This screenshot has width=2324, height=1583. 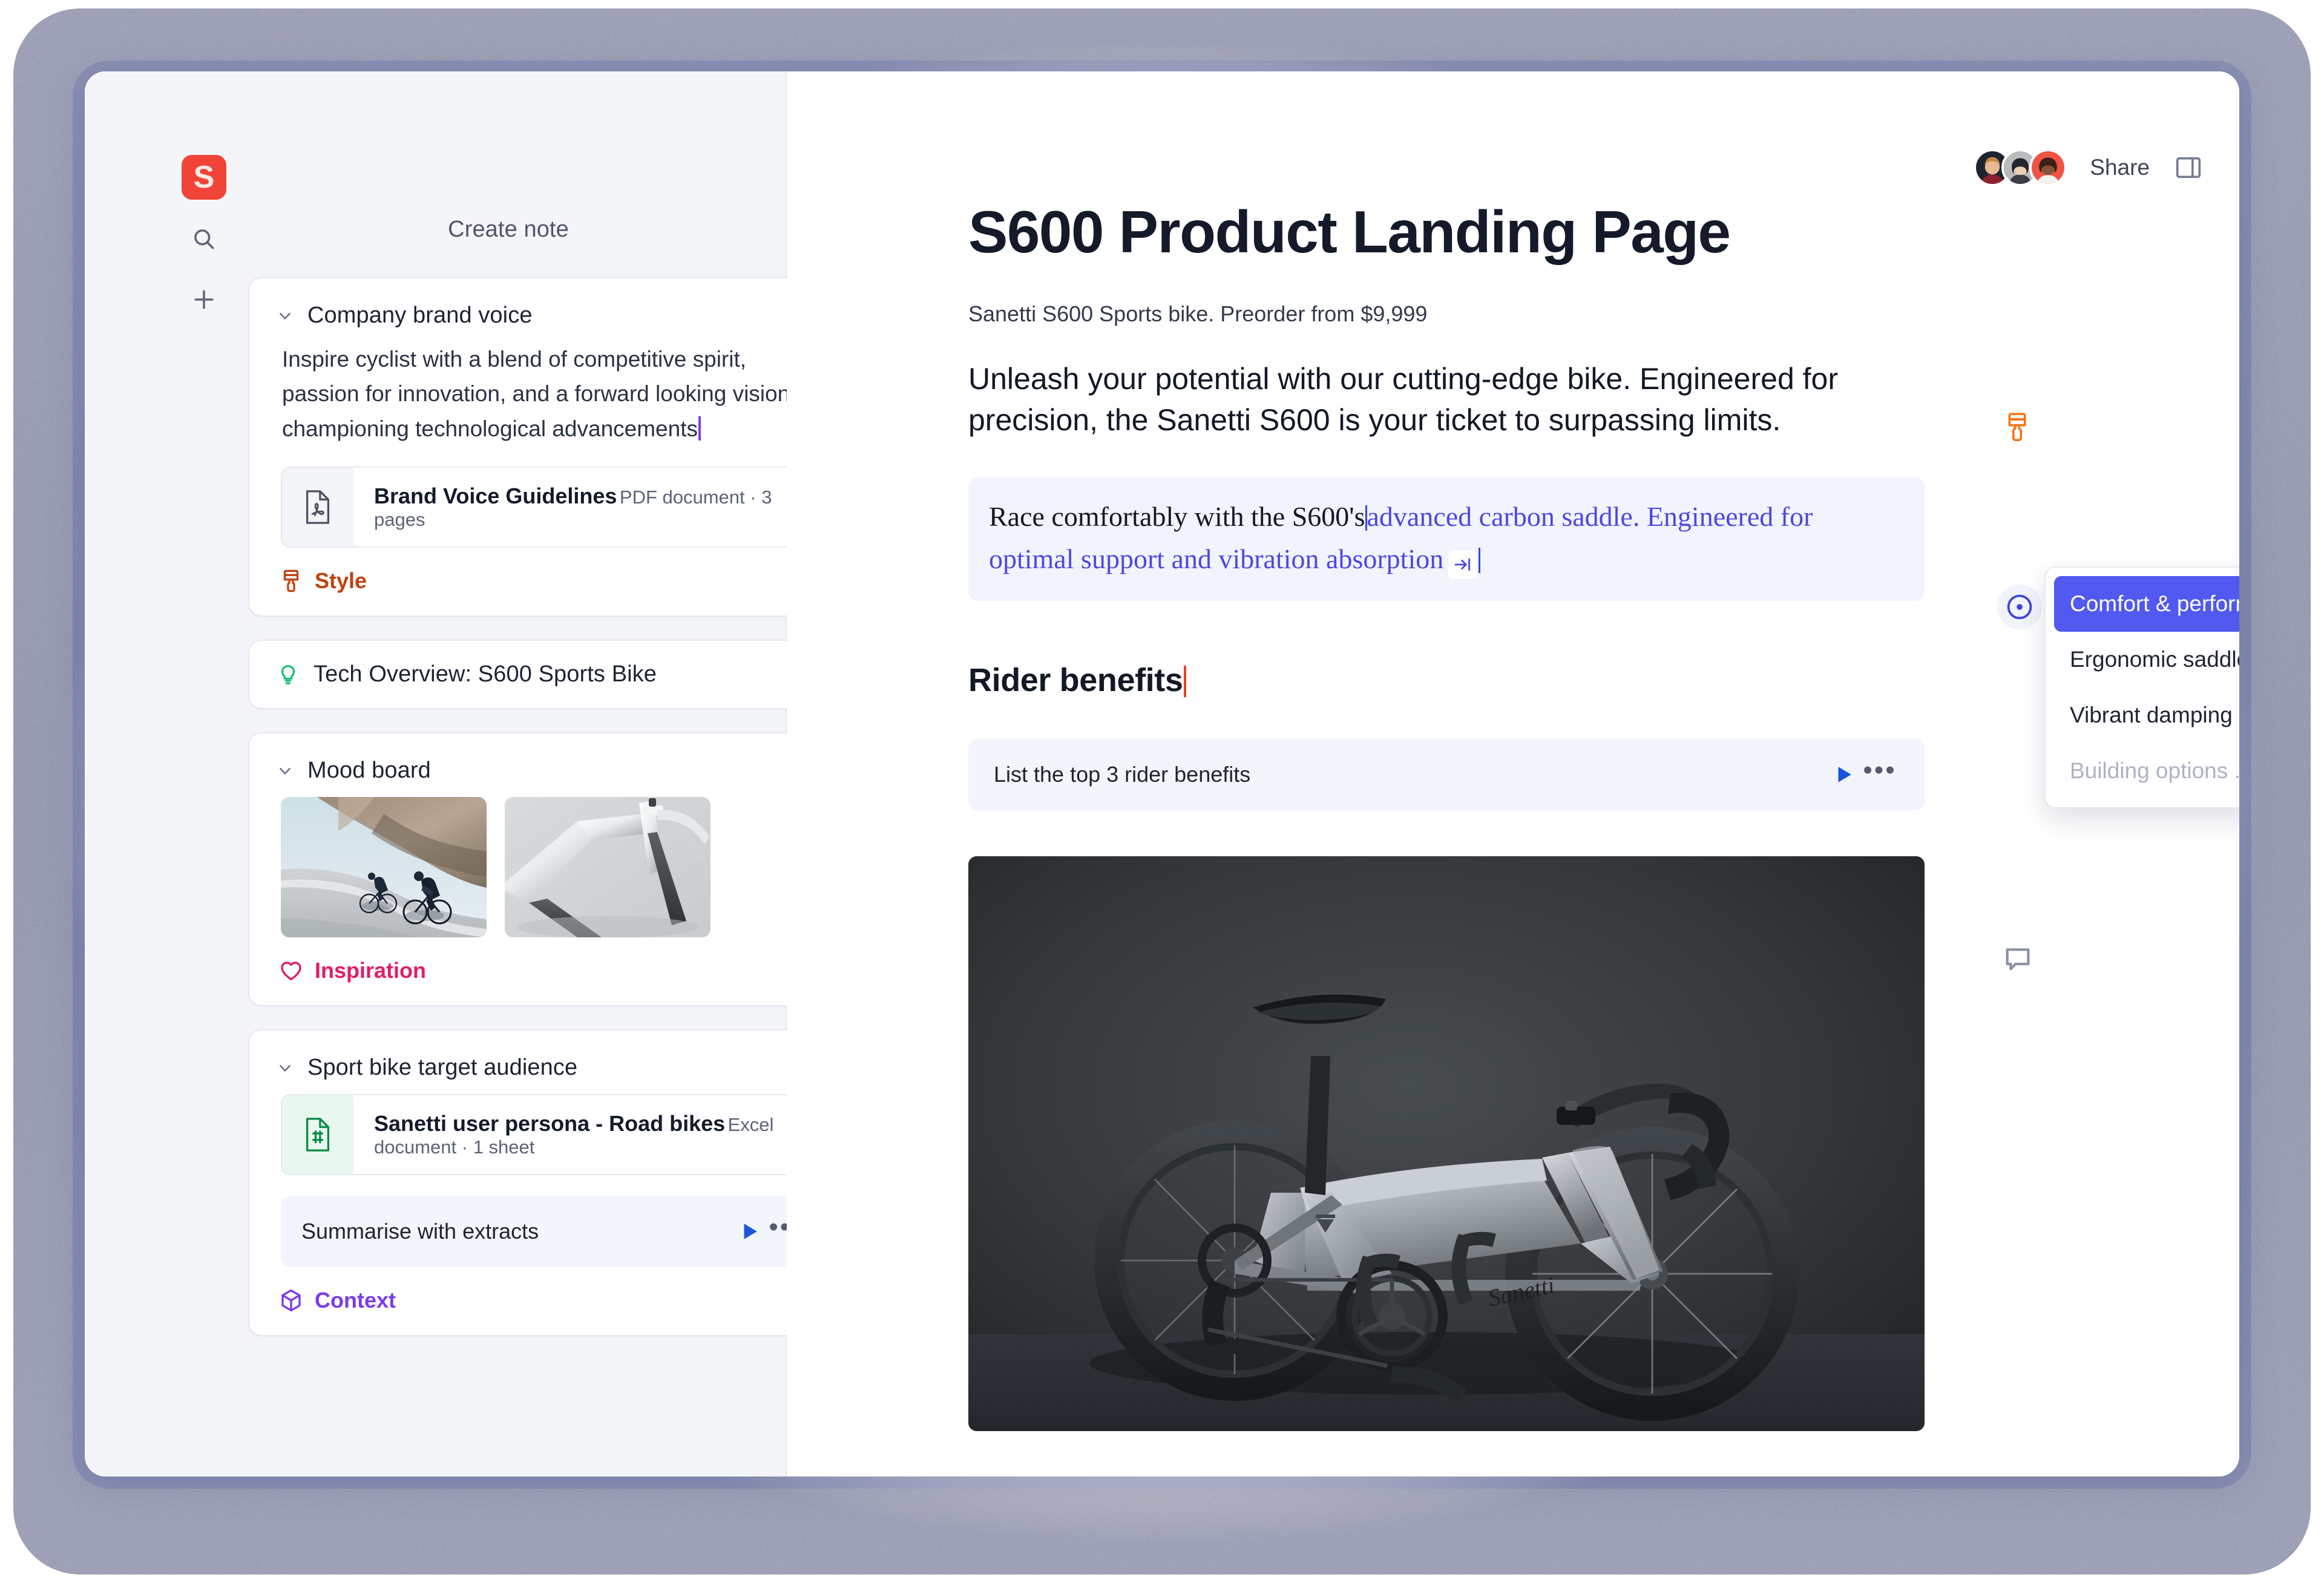 I want to click on attachment-name: Sanetti user persona - Road bikes, so click(x=550, y=1123).